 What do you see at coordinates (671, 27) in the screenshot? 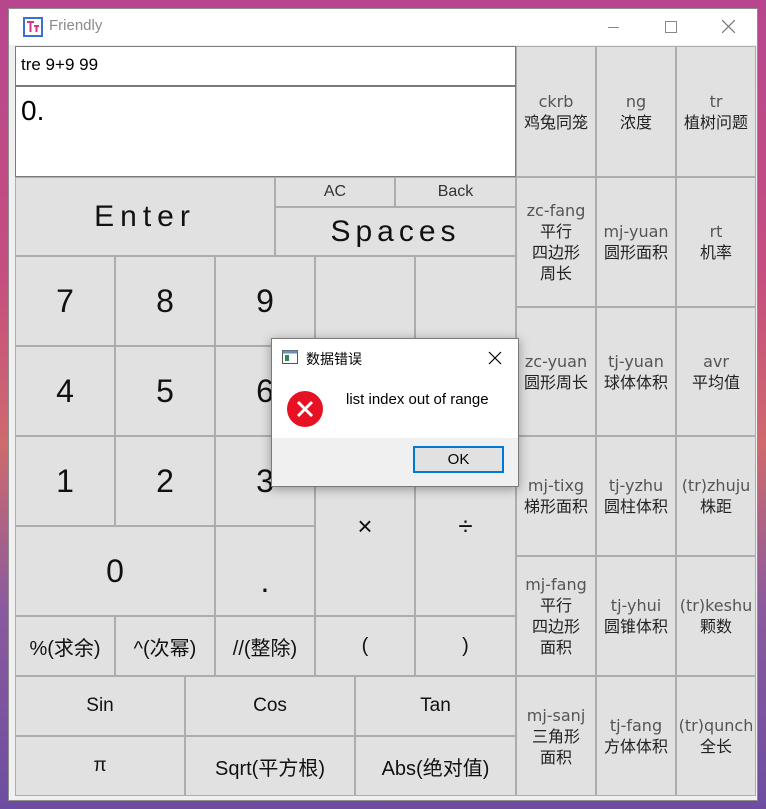
I see `maximize-button` at bounding box center [671, 27].